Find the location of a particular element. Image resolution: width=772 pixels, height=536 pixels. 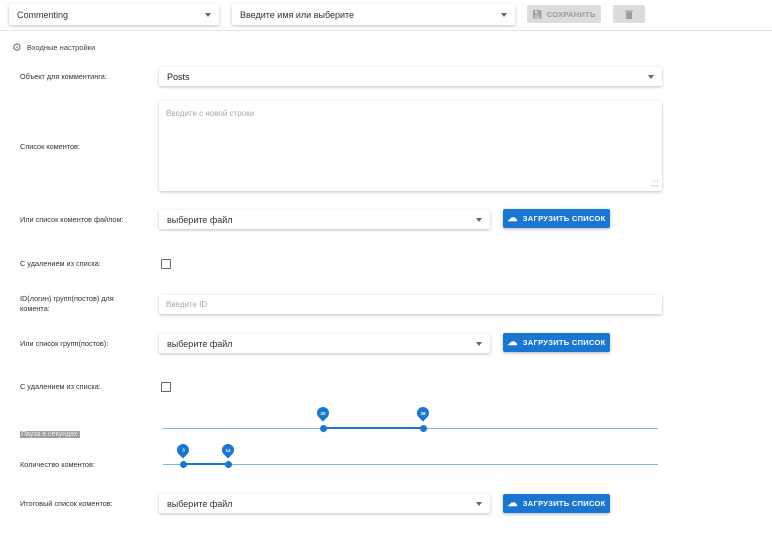

final-file-select: выберите файл is located at coordinates (324, 503).